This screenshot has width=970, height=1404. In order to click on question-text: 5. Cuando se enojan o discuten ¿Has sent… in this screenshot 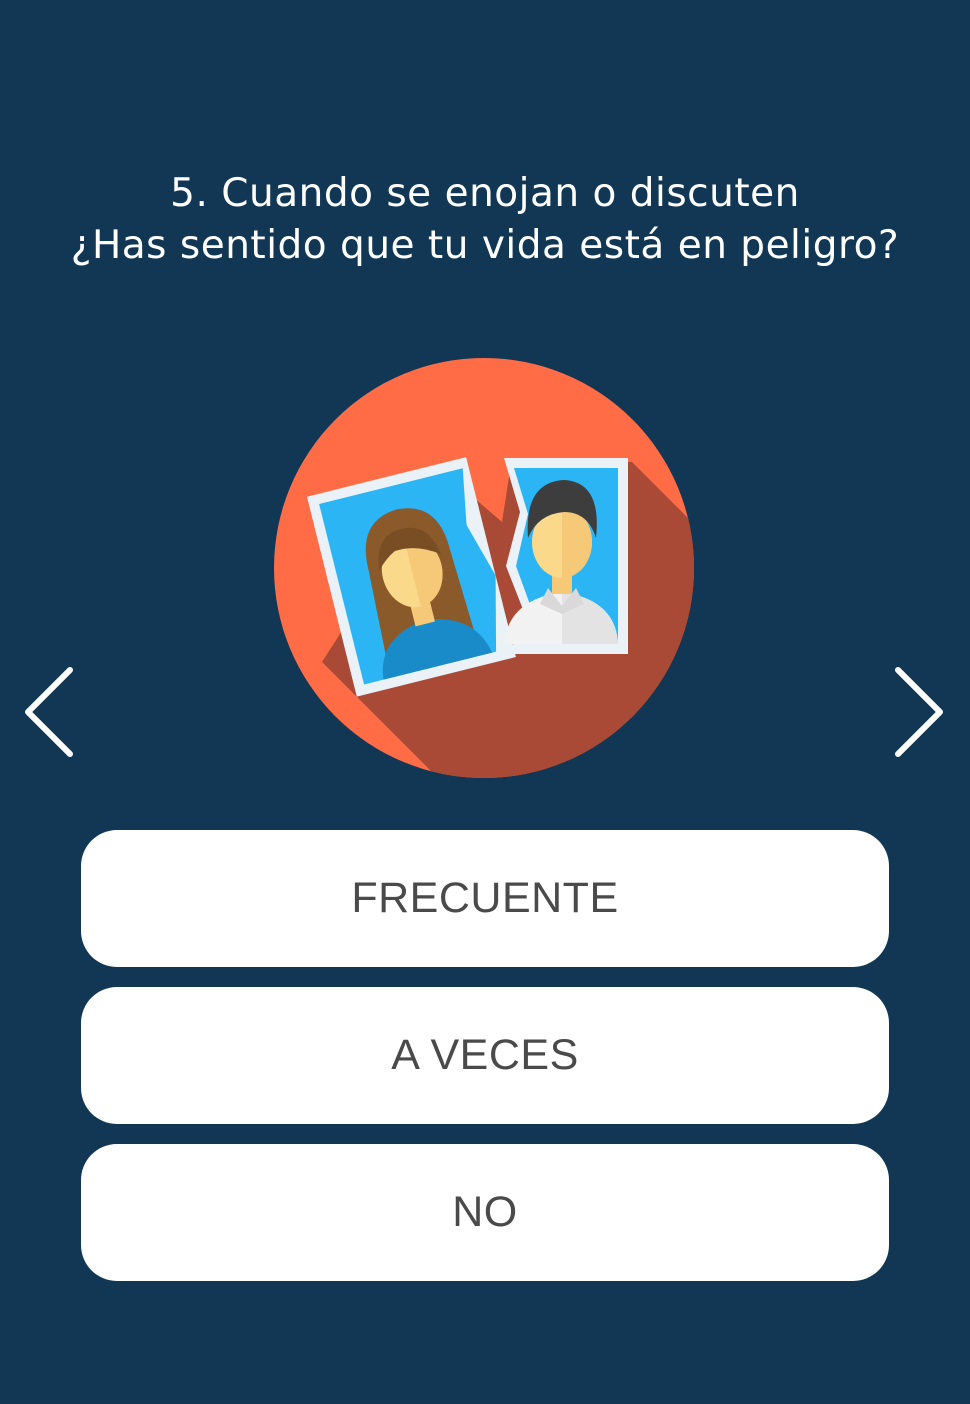, I will do `click(485, 220)`.